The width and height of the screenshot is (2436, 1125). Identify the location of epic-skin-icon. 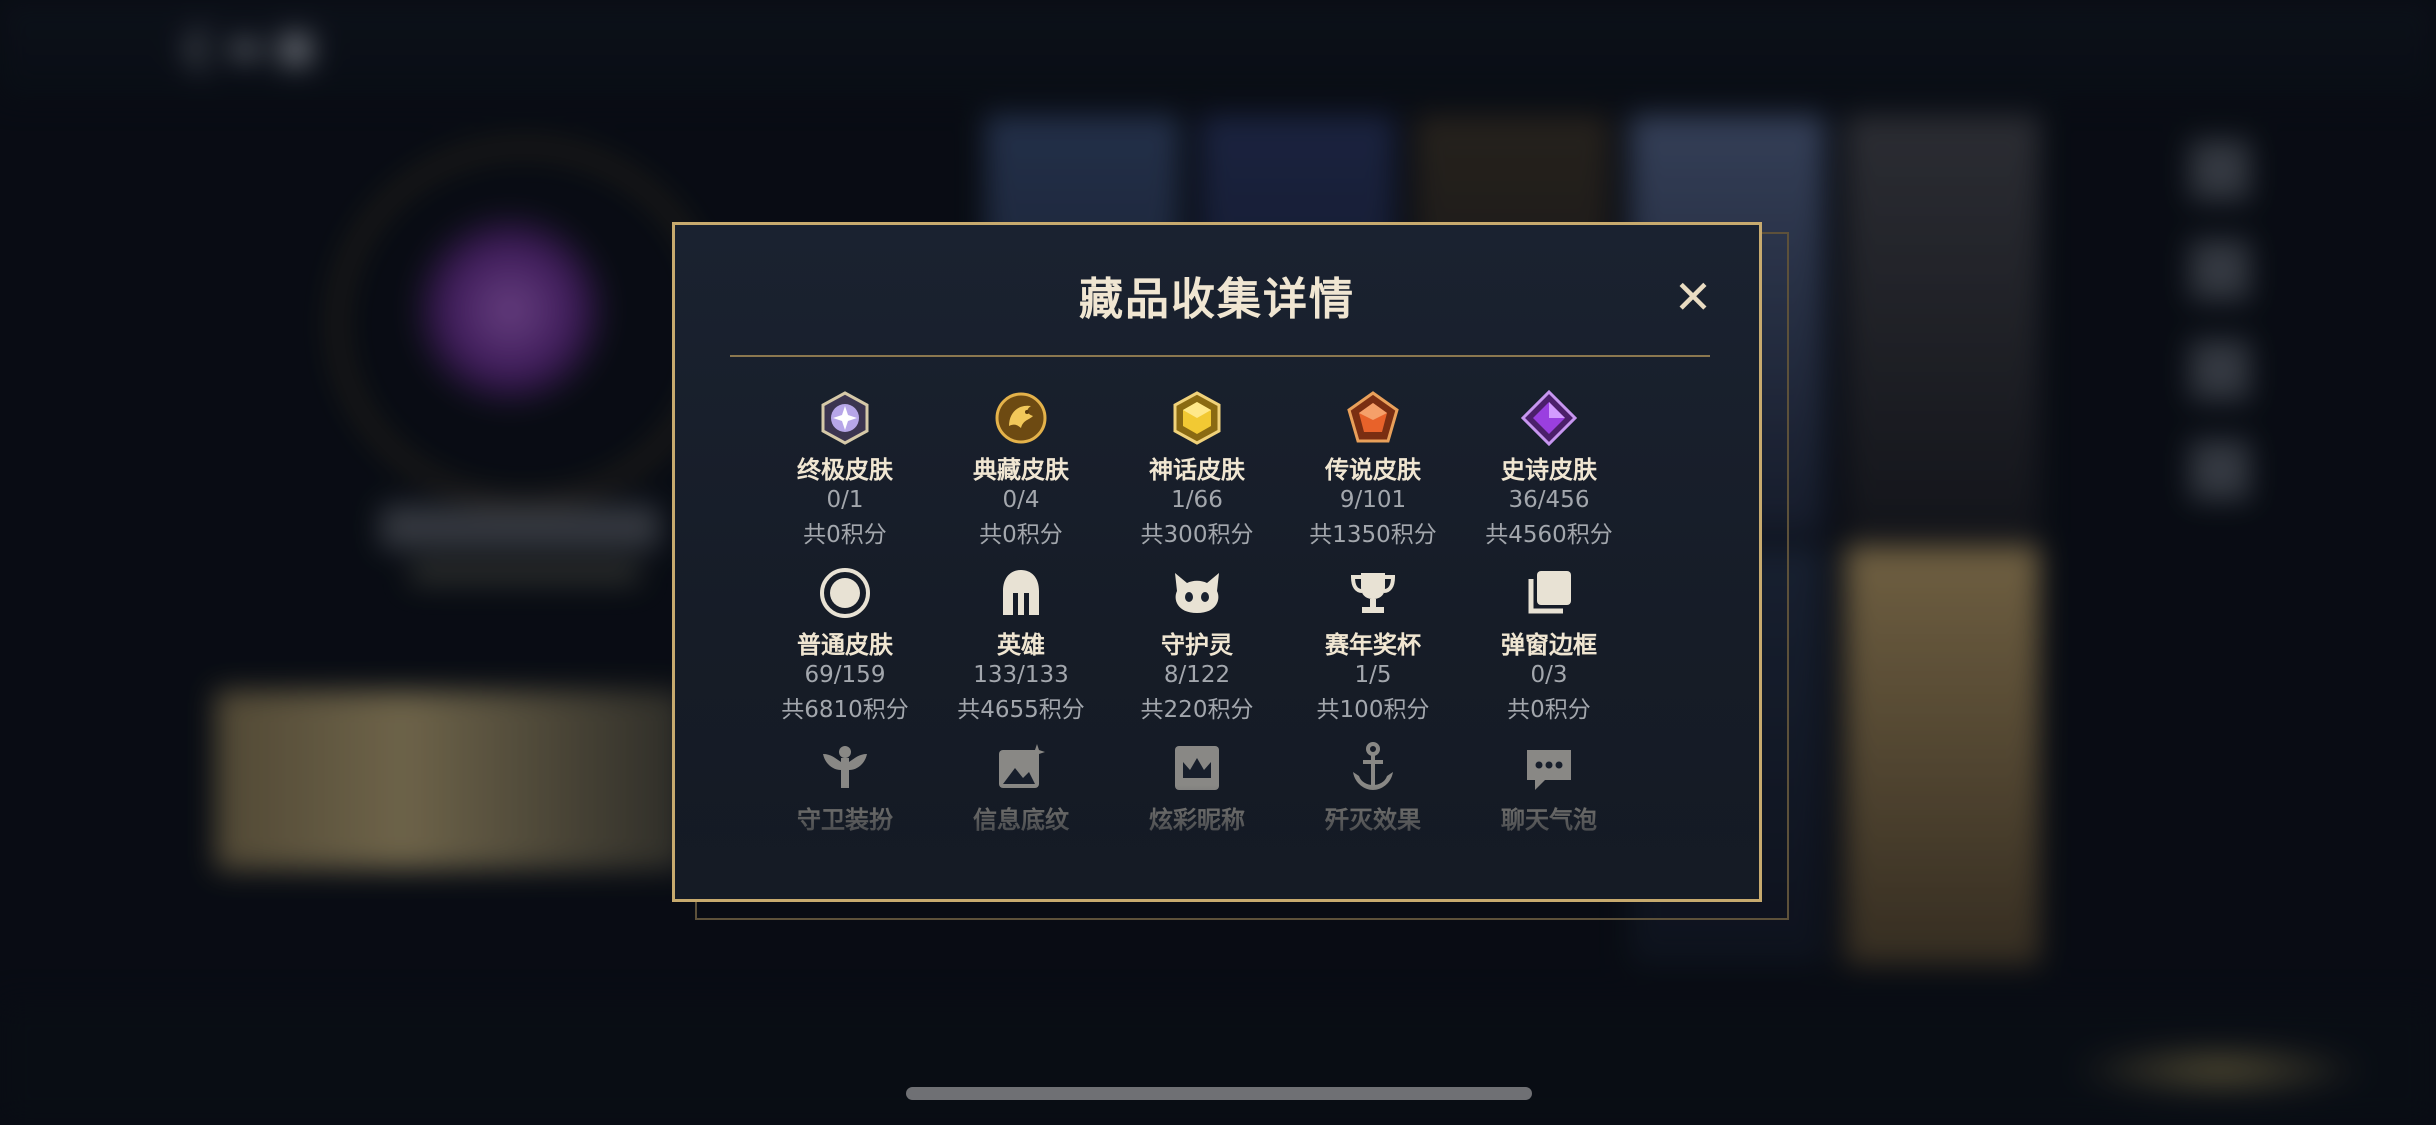
(1549, 418).